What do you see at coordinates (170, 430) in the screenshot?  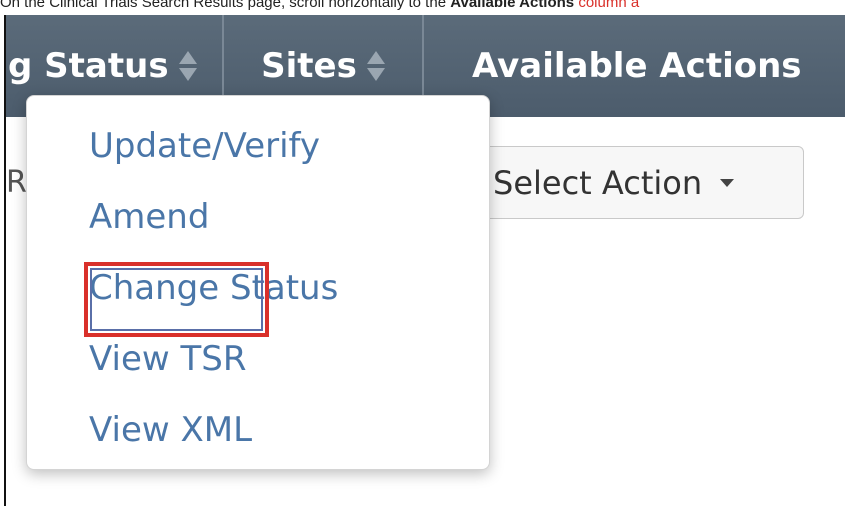 I see `menu-item-view-xml: View XML` at bounding box center [170, 430].